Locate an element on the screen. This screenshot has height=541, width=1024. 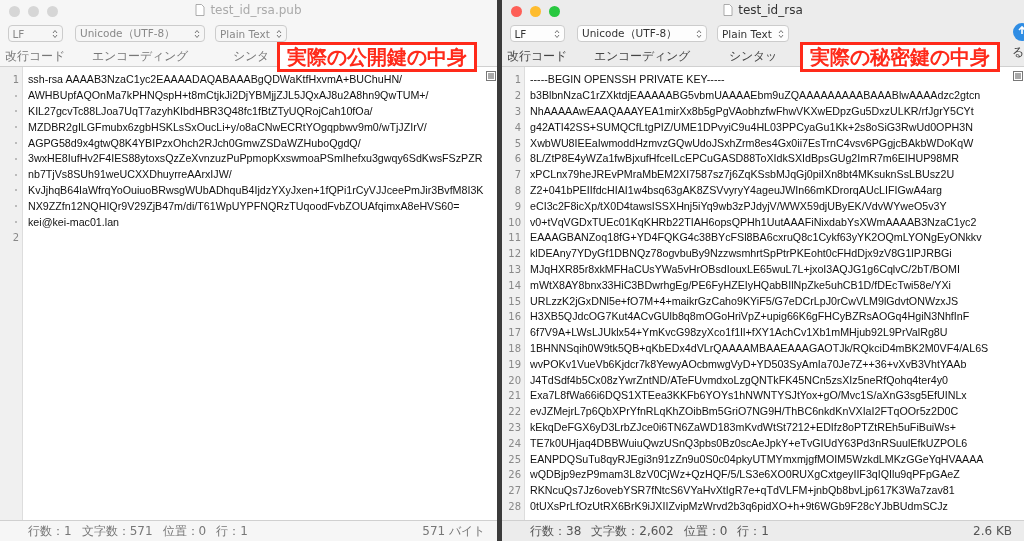
line-number: 17 is located at coordinates (514, 333).